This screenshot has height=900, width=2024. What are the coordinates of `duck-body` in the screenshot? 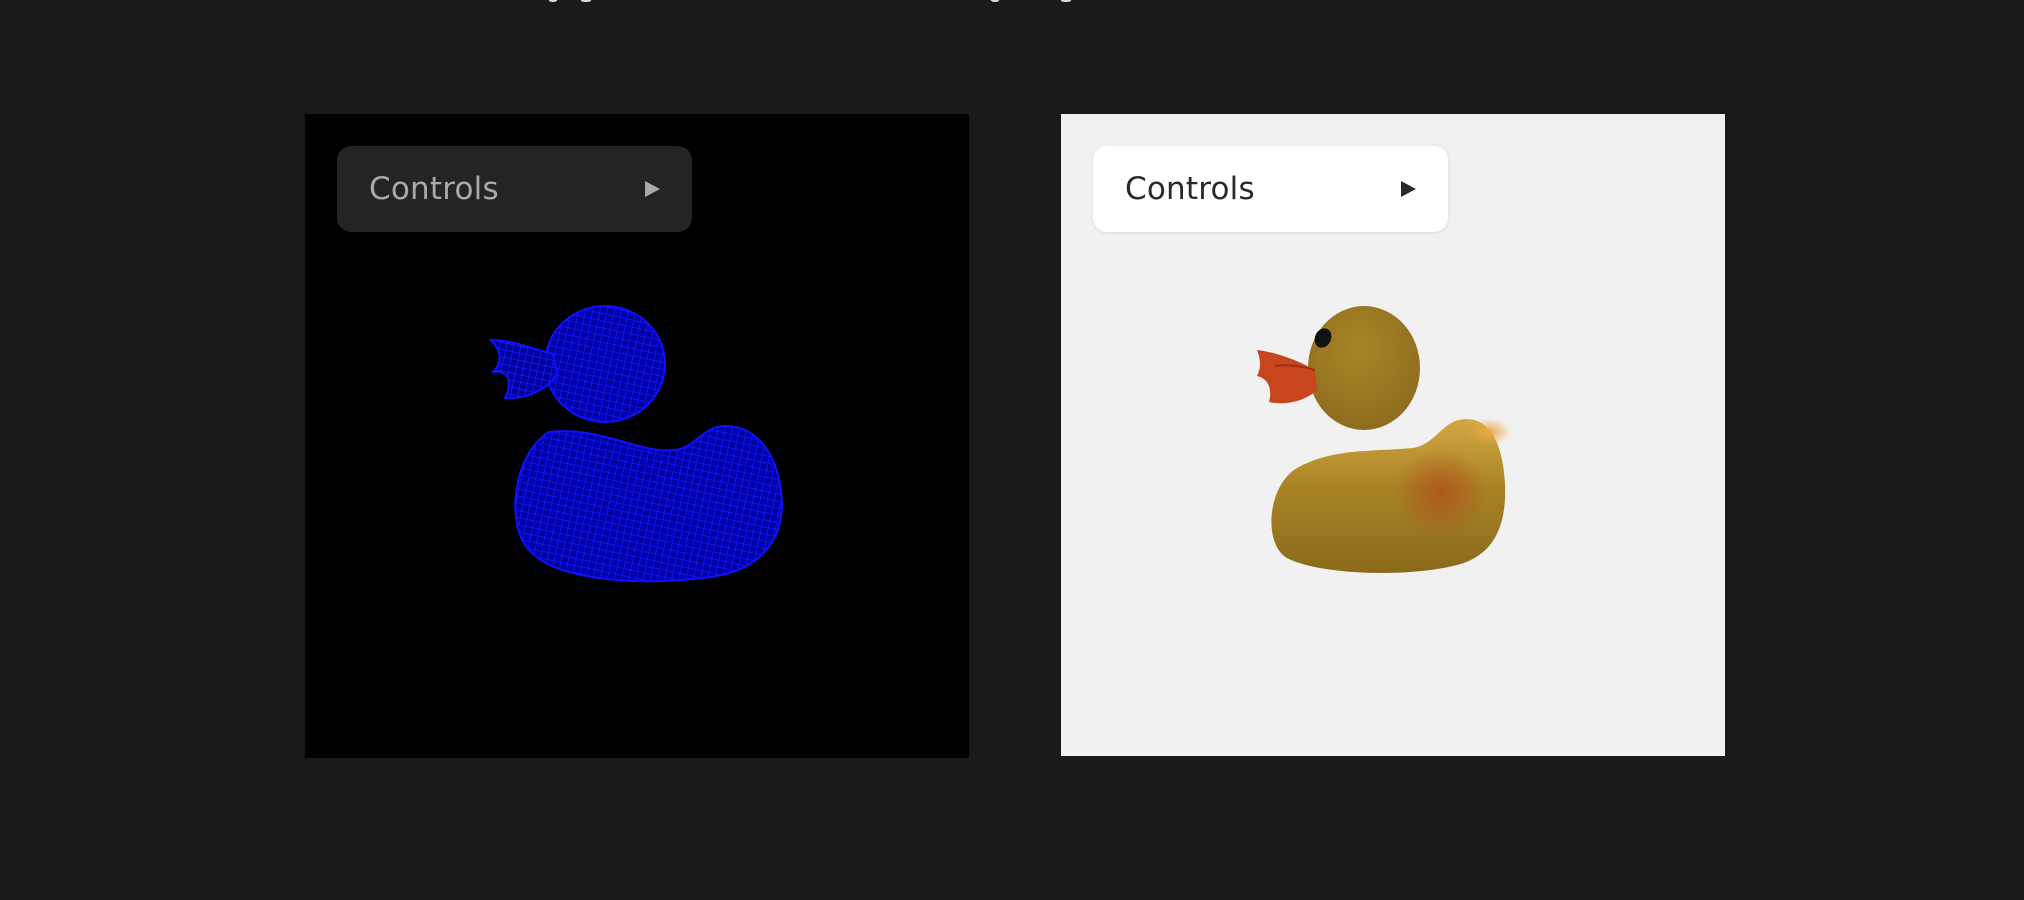 It's located at (1391, 495).